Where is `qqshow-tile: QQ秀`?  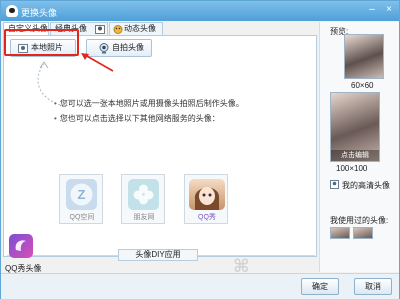 qqshow-tile: QQ秀 is located at coordinates (206, 199).